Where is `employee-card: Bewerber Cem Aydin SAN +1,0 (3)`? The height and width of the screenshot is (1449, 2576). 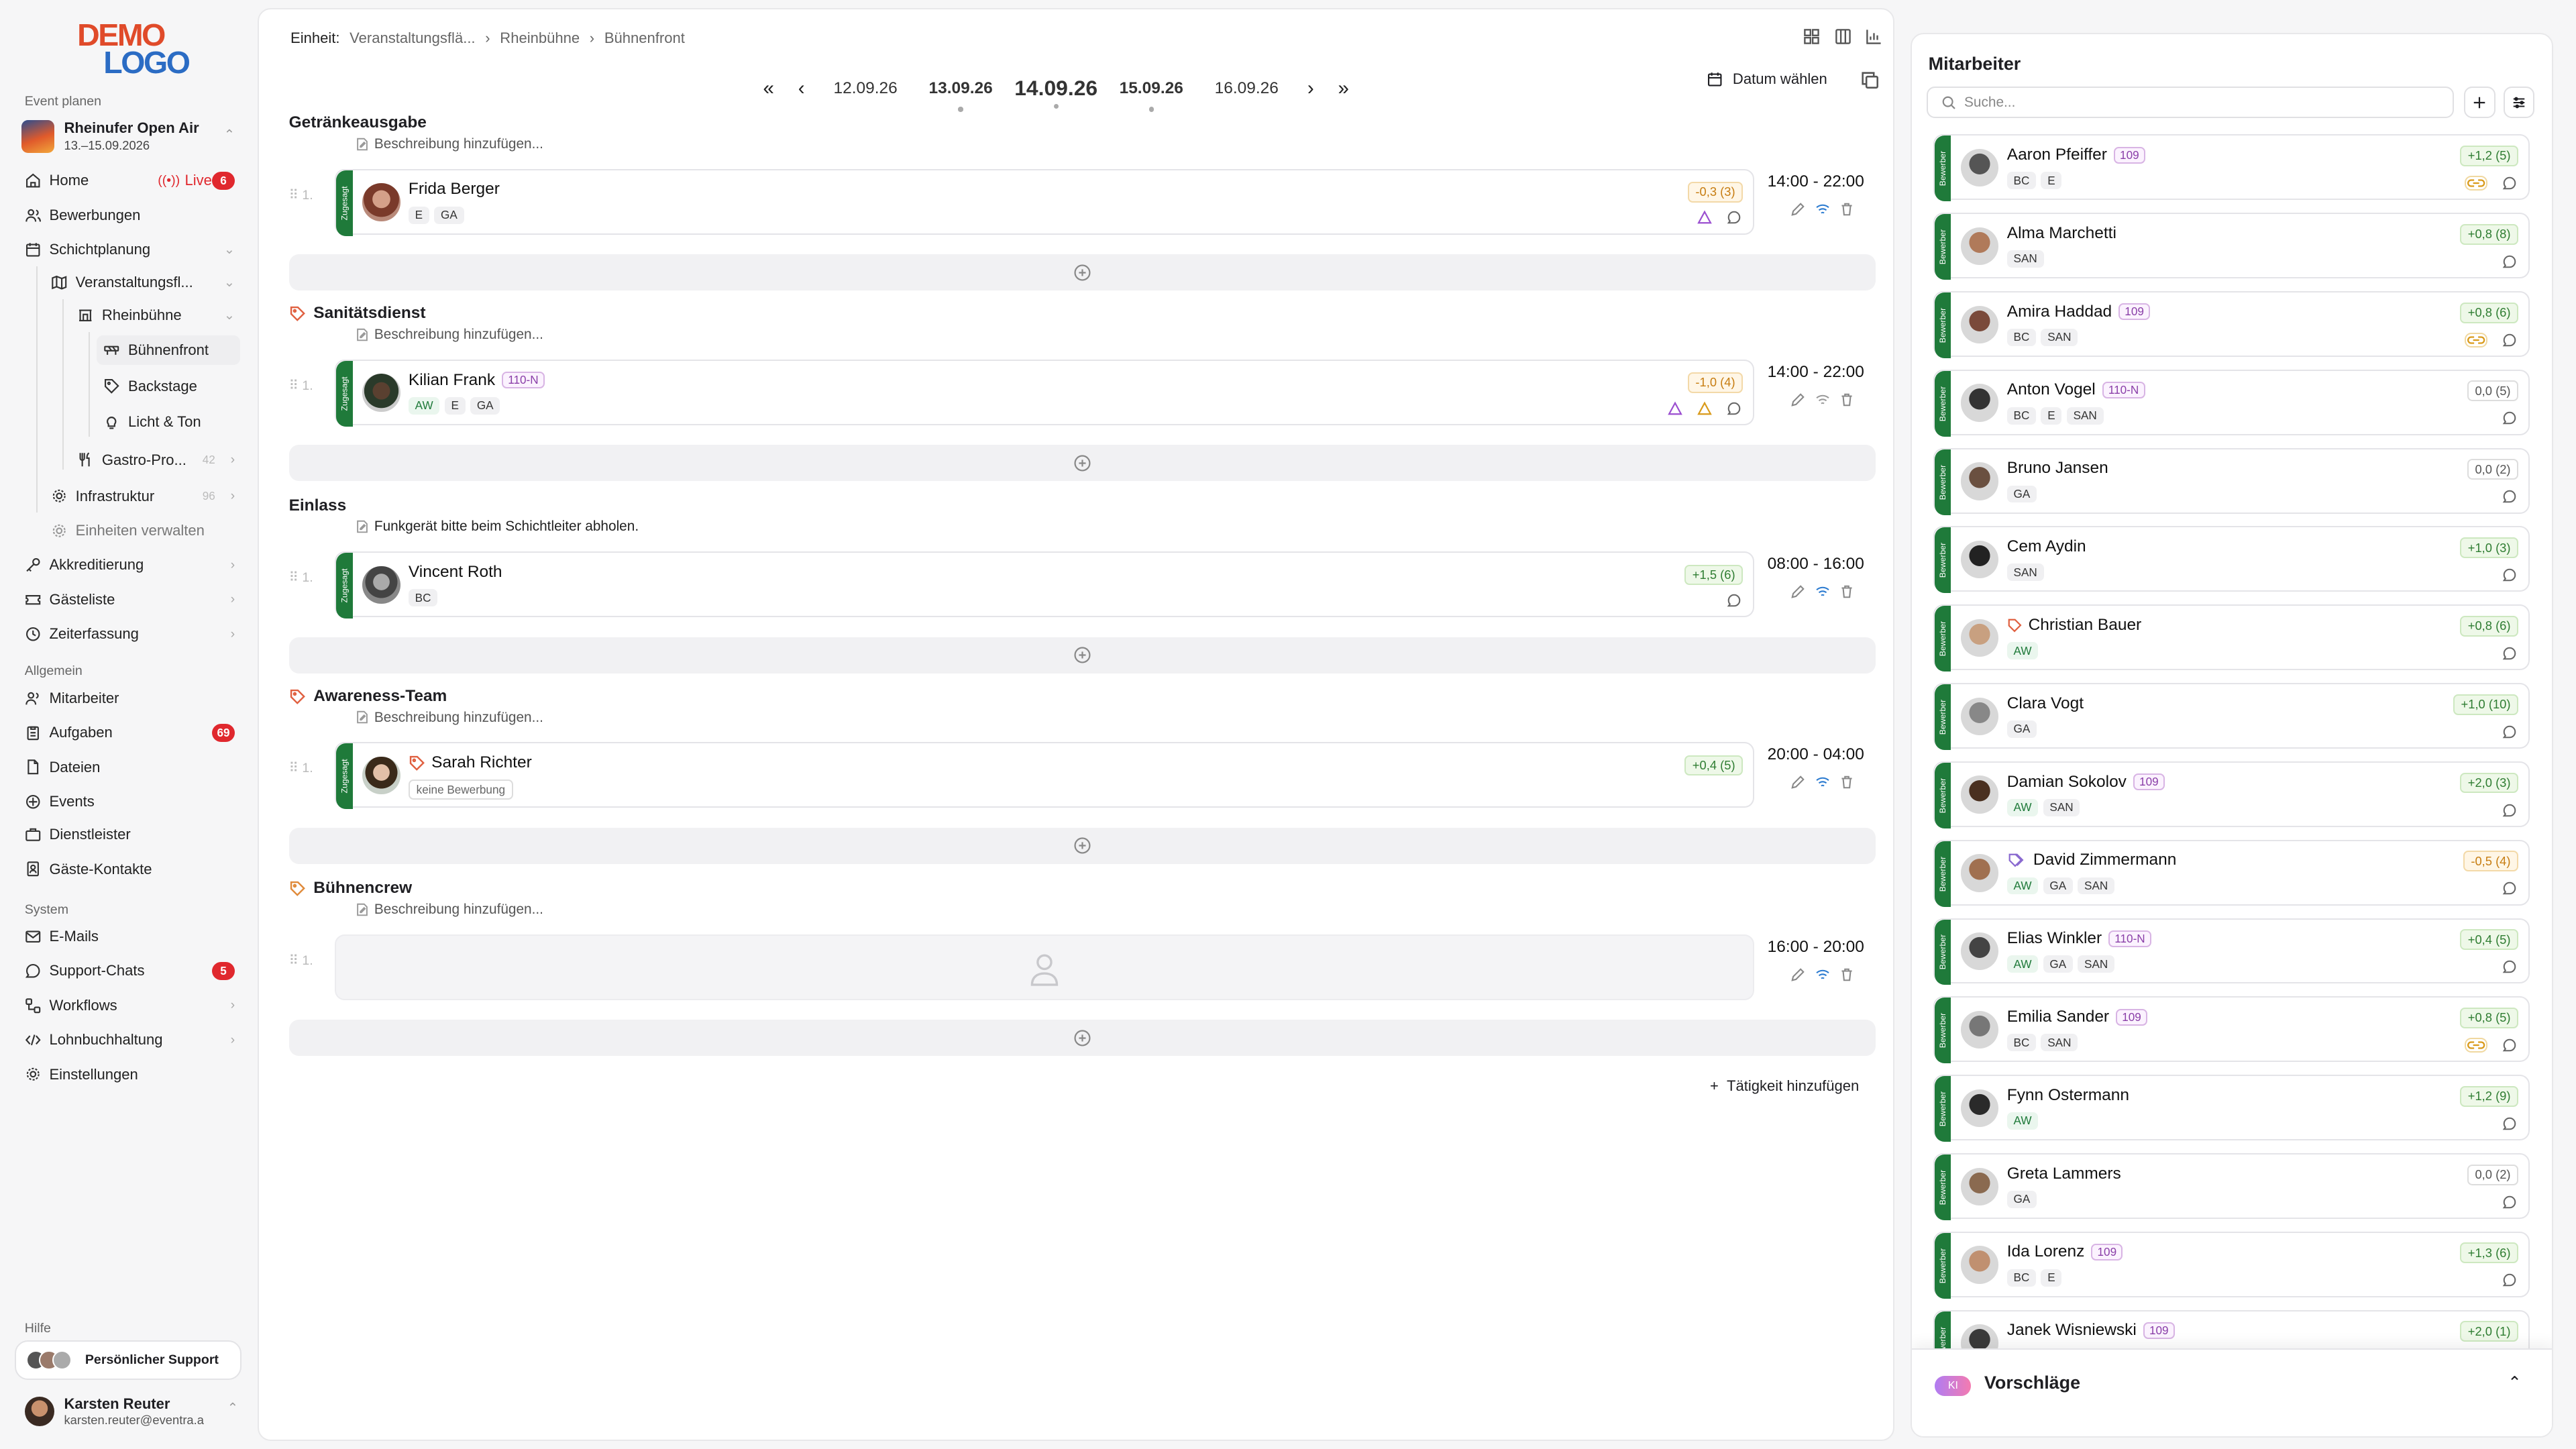 employee-card: Bewerber Cem Aydin SAN +1,0 (3) is located at coordinates (2231, 560).